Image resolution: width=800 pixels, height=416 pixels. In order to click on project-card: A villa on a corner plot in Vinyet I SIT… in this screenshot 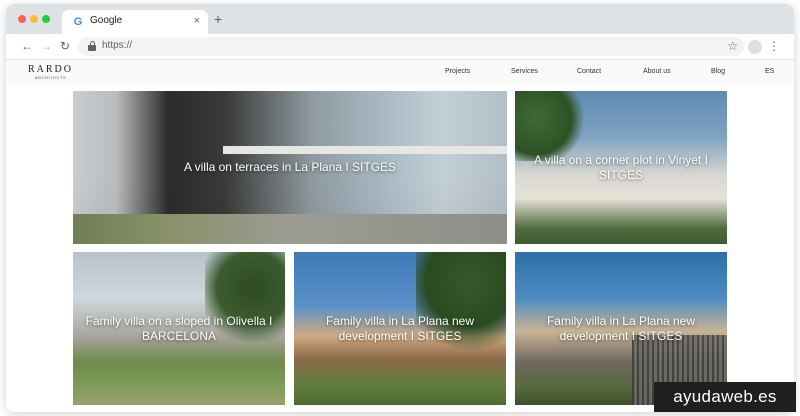, I will do `click(621, 167)`.